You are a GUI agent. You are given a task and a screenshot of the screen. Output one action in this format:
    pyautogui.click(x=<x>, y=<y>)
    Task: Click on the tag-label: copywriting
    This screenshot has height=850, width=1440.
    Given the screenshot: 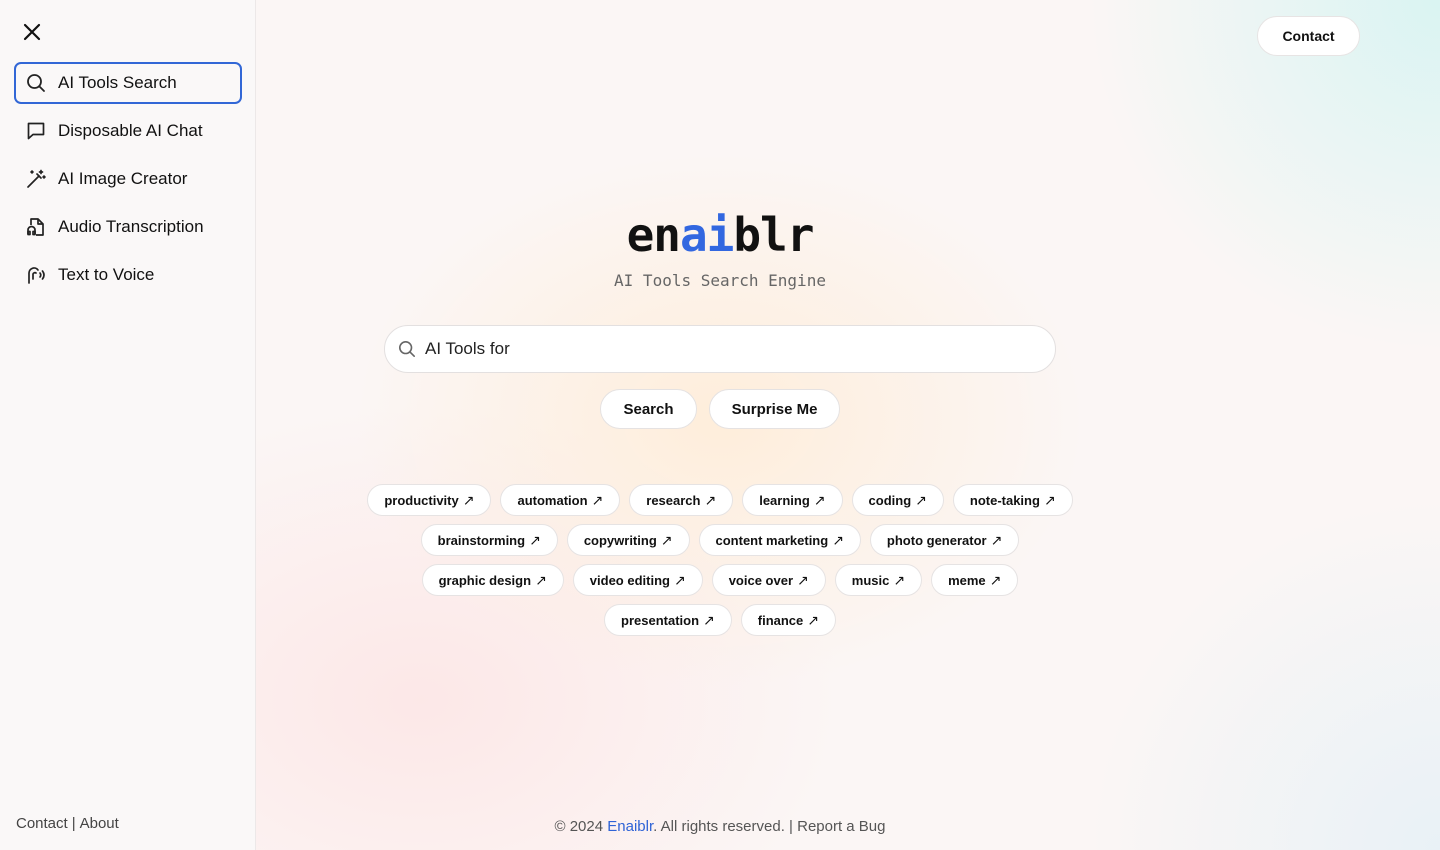 What is the action you would take?
    pyautogui.click(x=620, y=540)
    